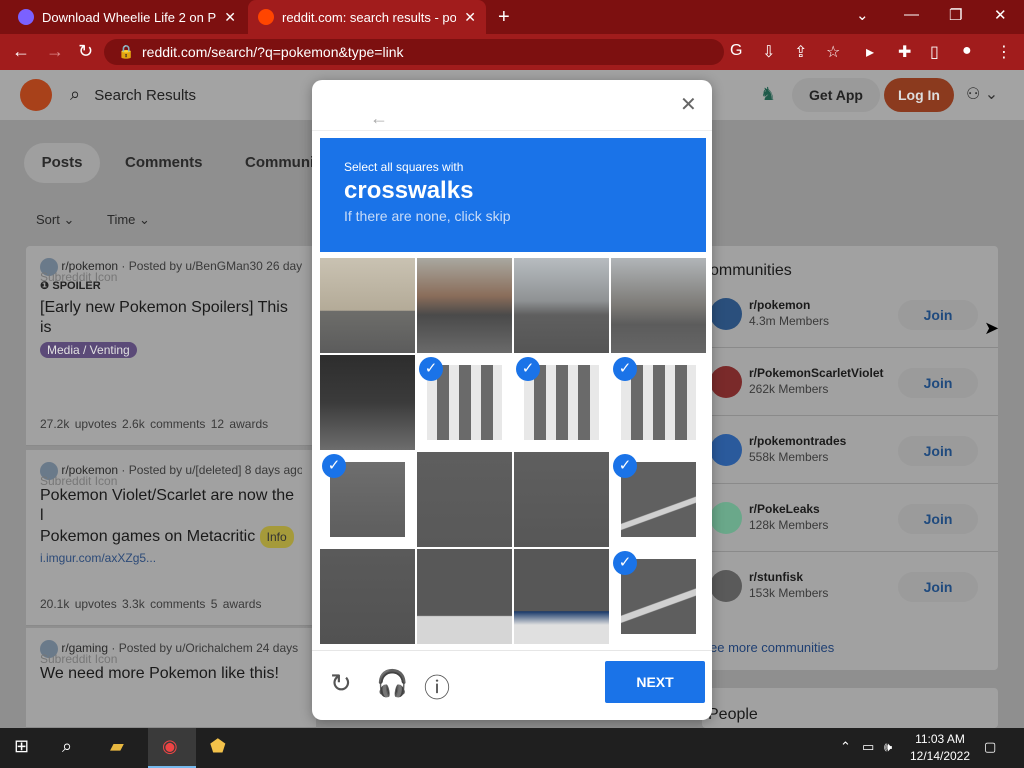  Describe the element at coordinates (117, 746) in the screenshot. I see `file-explorer-icon: ▰` at that location.